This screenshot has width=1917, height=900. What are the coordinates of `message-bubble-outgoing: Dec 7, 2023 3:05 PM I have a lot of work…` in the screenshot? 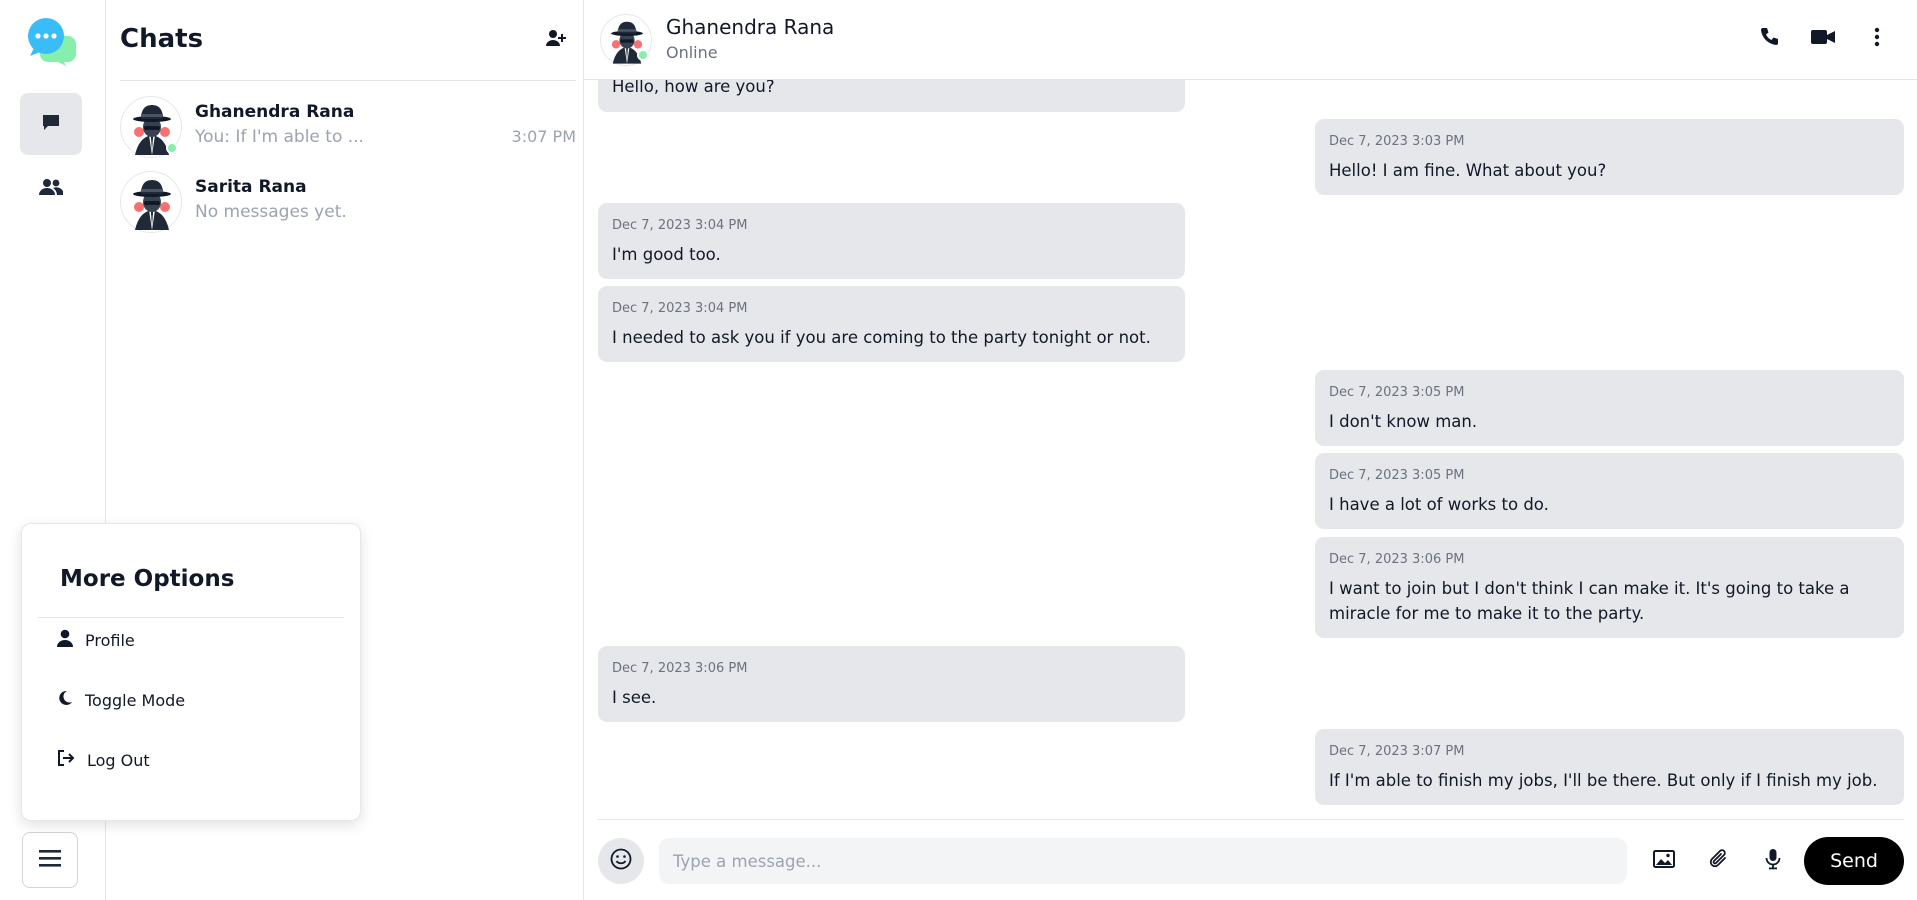 It's located at (1609, 491).